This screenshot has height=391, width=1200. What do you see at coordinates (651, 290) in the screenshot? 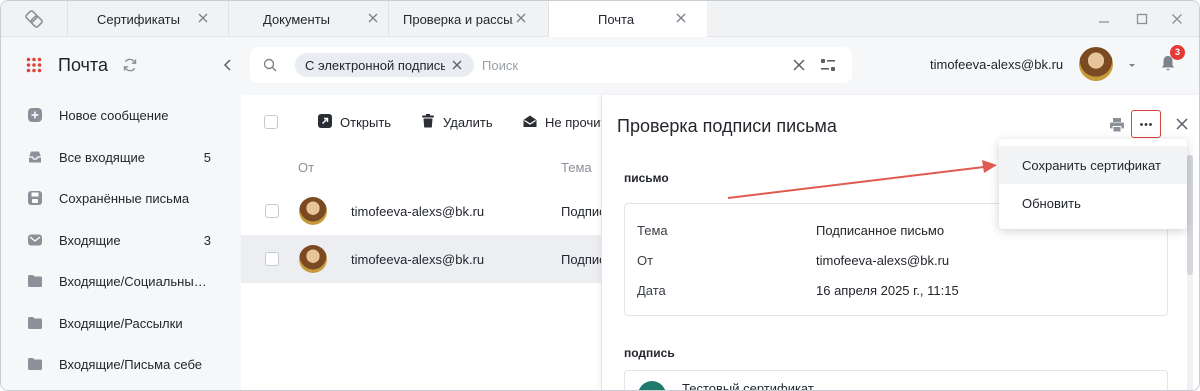
I see `field-label: Дата` at bounding box center [651, 290].